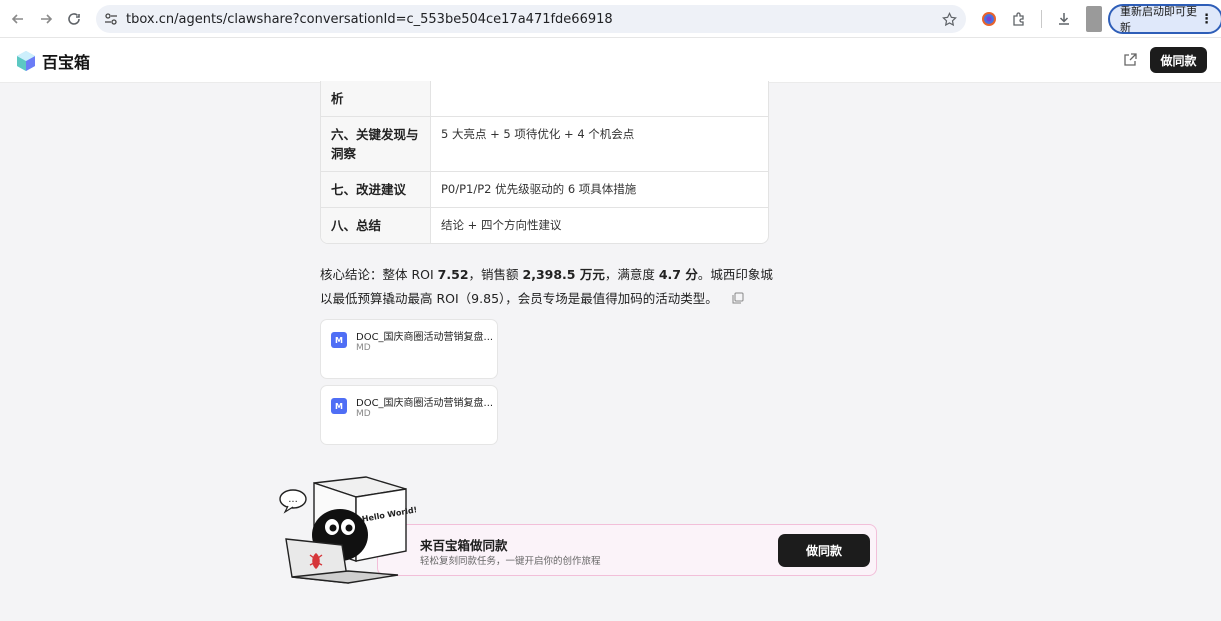 The image size is (1221, 621). I want to click on copy-icon, so click(738, 300).